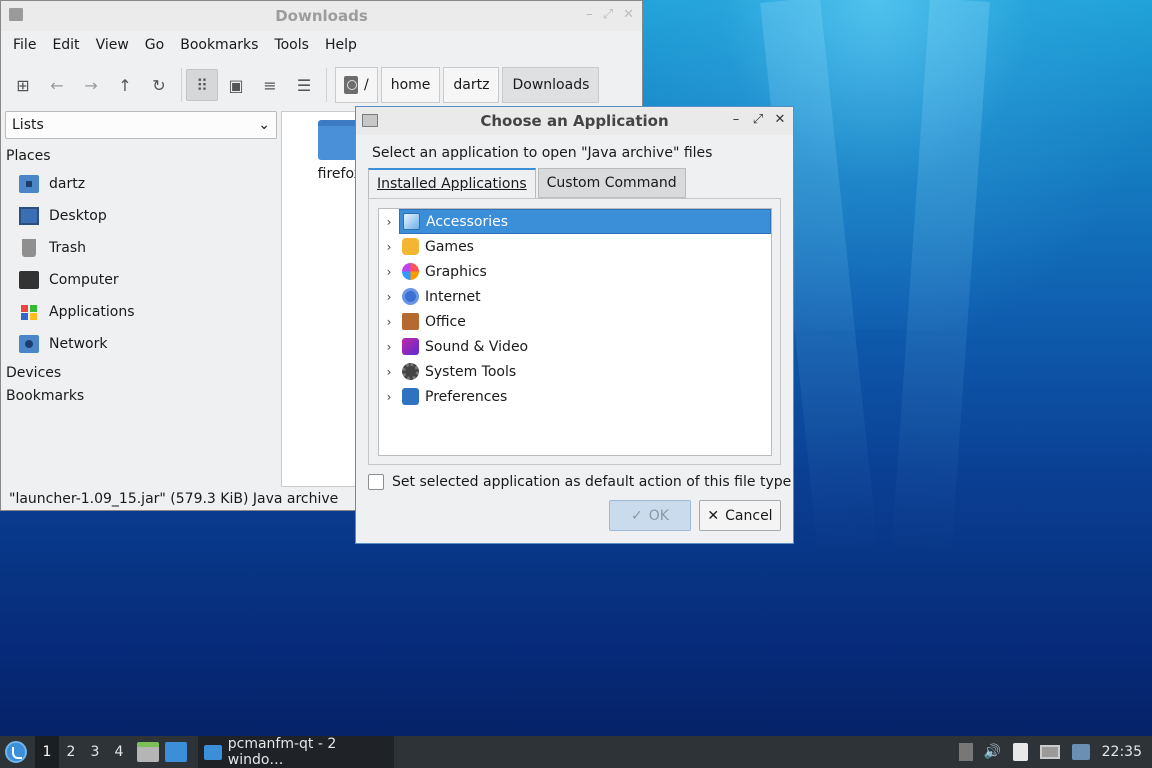 This screenshot has width=1152, height=768. Describe the element at coordinates (575, 321) in the screenshot. I see `tree-row-office: › Office` at that location.